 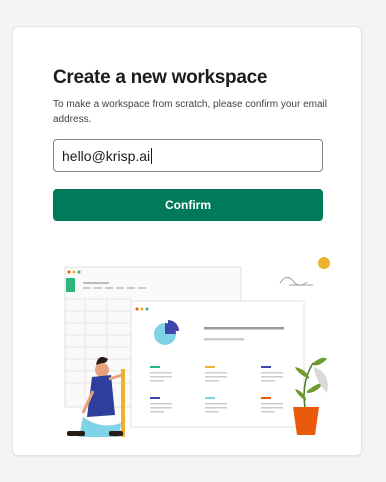 What do you see at coordinates (106, 155) in the screenshot?
I see `email-value: hello@krisp.ai` at bounding box center [106, 155].